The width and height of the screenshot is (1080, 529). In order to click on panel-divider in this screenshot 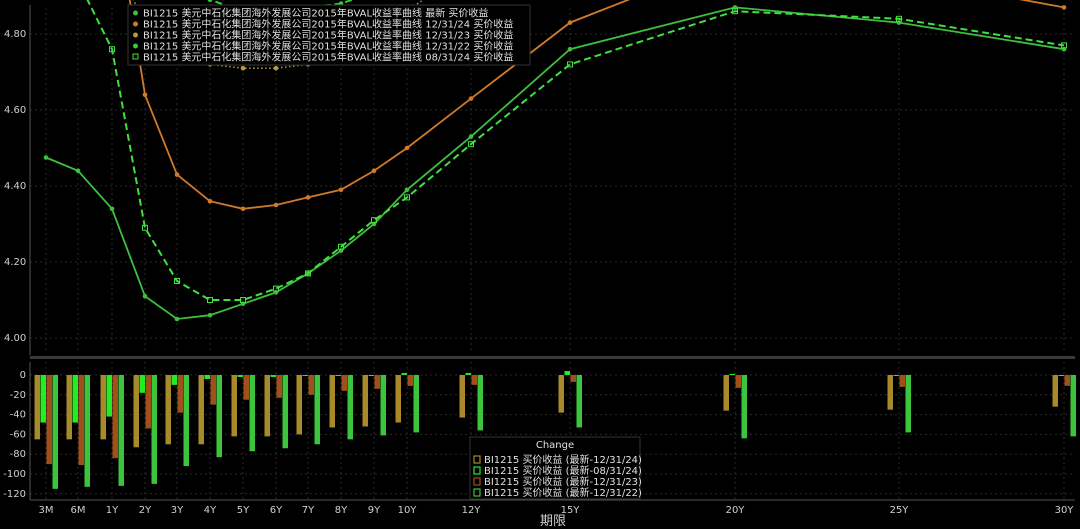, I will do `click(552, 357)`.